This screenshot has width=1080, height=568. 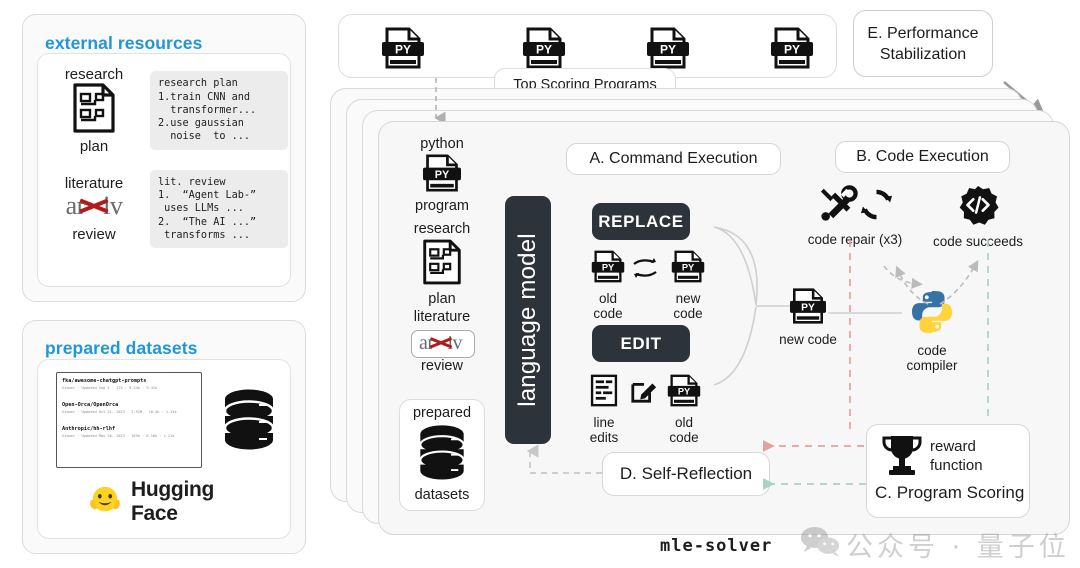 I want to click on wechat-icon, so click(x=820, y=544).